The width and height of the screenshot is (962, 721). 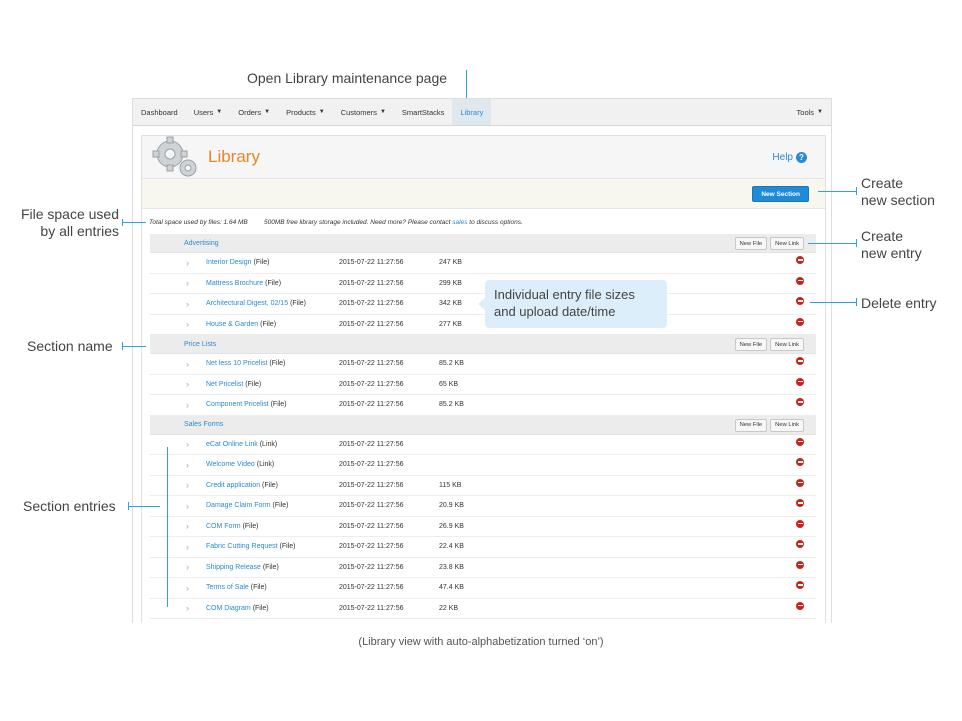 I want to click on entry-link: eCat Online Link, so click(x=232, y=444).